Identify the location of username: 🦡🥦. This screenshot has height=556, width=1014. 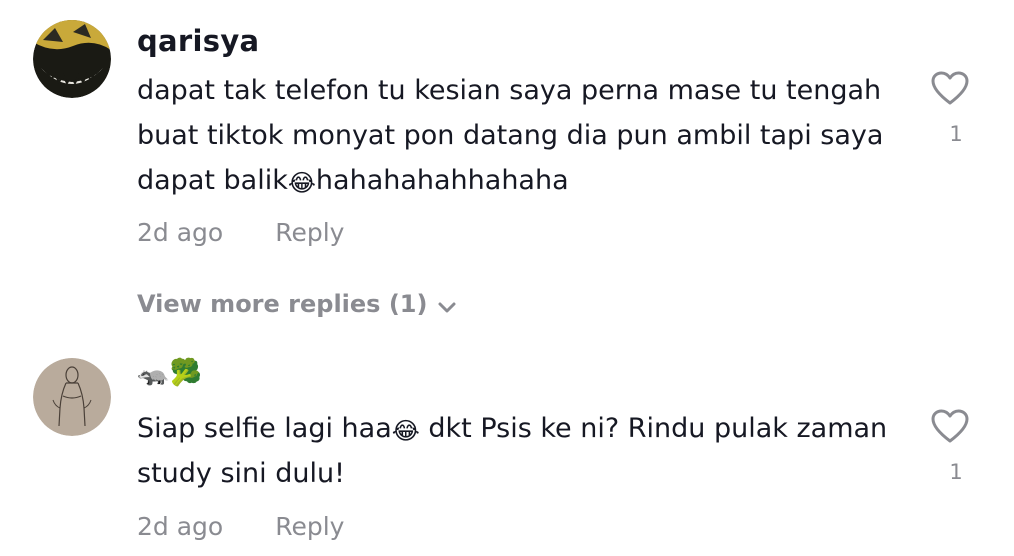
(169, 373).